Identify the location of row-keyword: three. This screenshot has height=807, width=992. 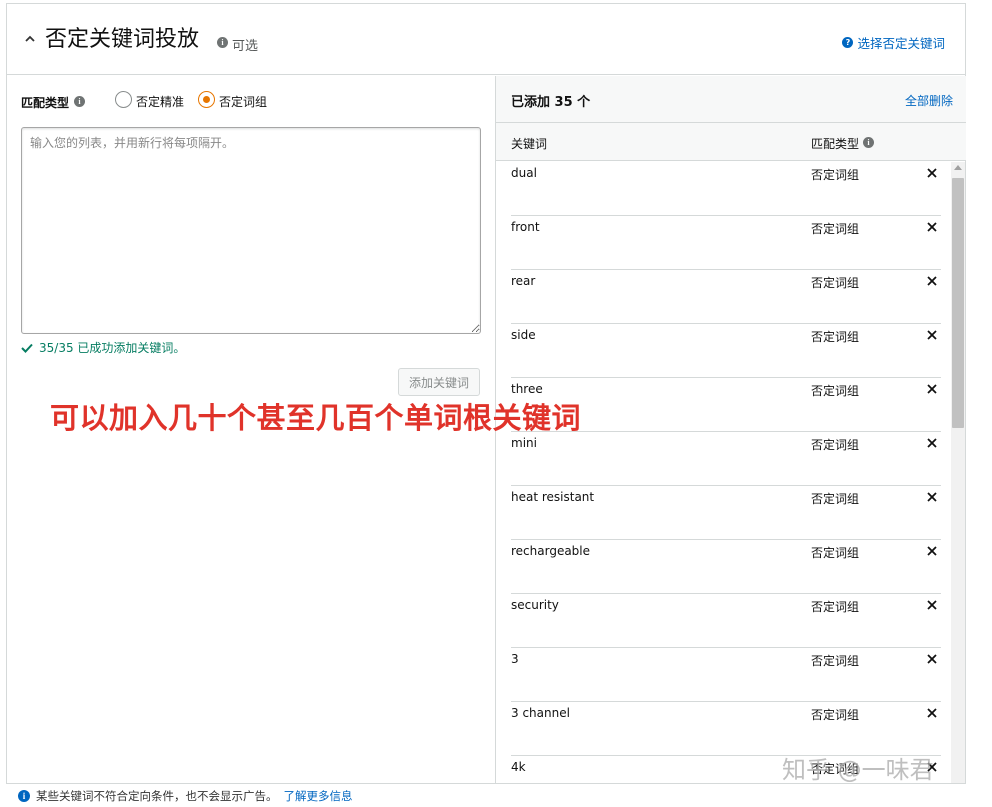
(527, 389).